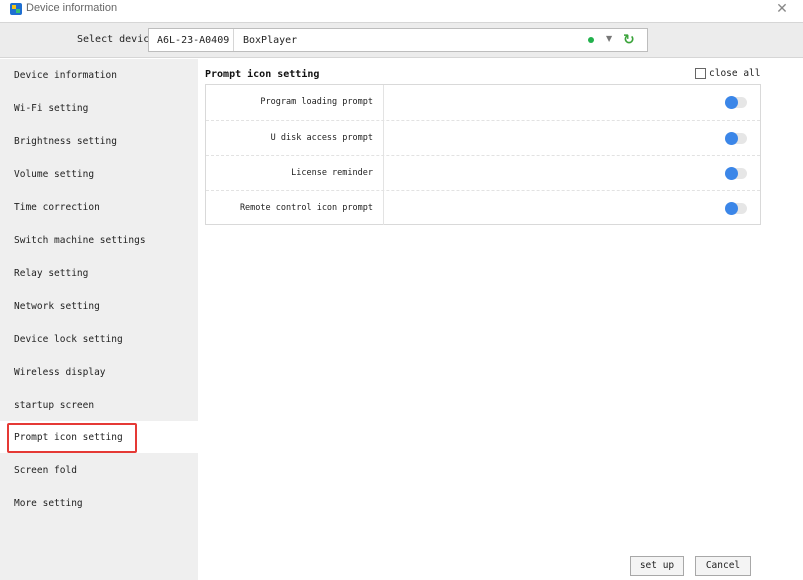 This screenshot has height=580, width=803. I want to click on sidebar-item-wireless-display: Wireless display, so click(99, 372).